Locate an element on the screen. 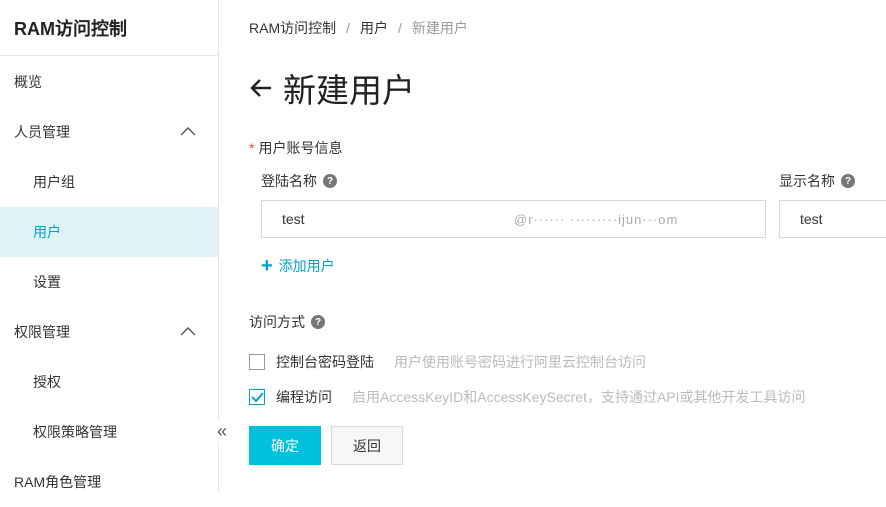 This screenshot has width=886, height=507. access-method-label: 访问方式 ? is located at coordinates (287, 322).